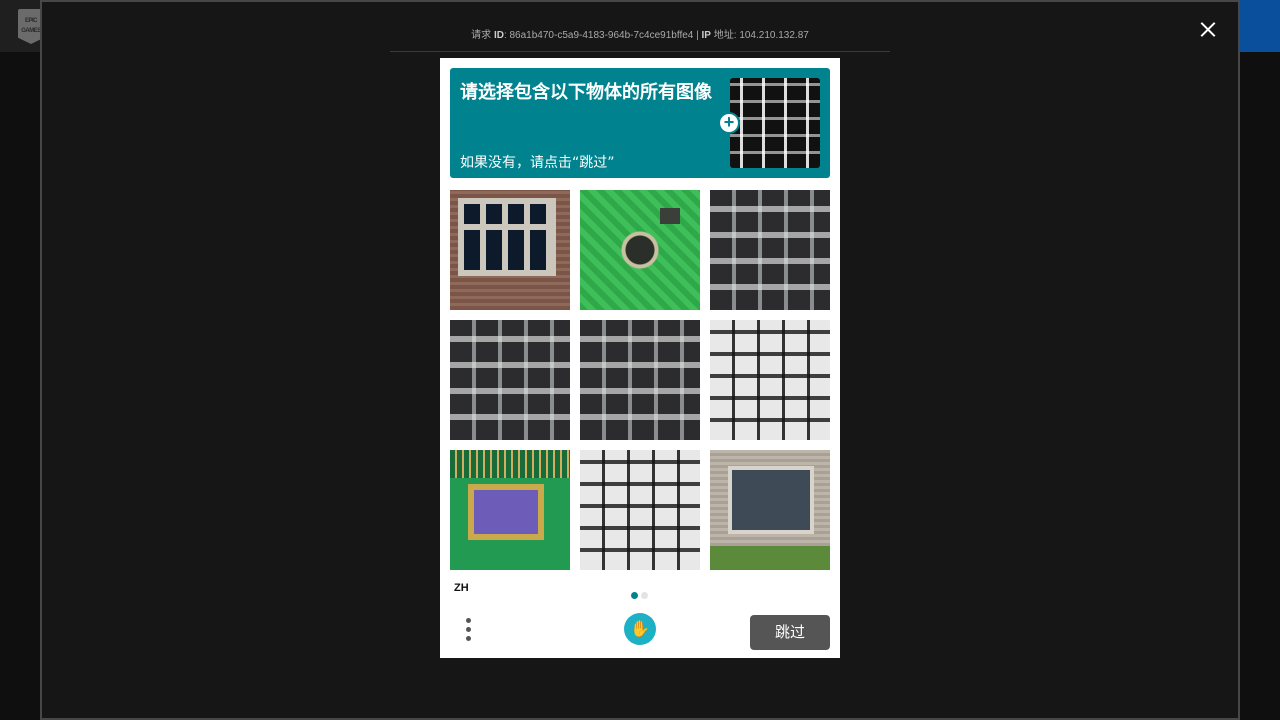 The image size is (1280, 720). Describe the element at coordinates (644, 595) in the screenshot. I see `page-dot` at that location.